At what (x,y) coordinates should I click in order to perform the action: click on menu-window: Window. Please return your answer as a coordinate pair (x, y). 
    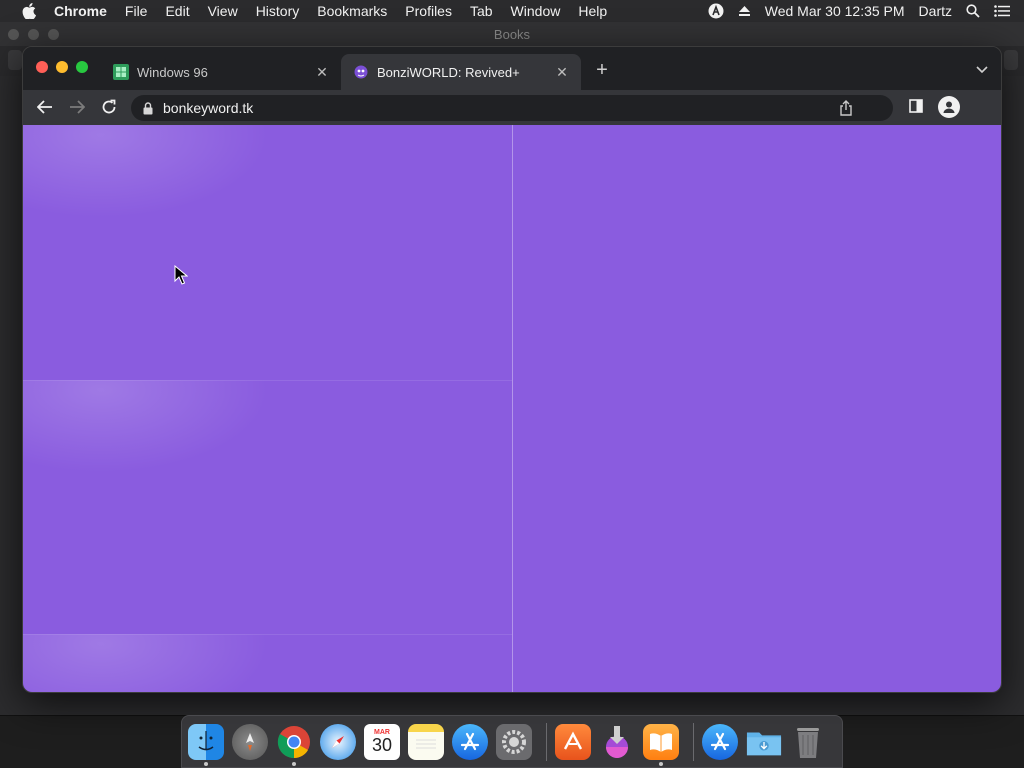
    Looking at the image, I should click on (536, 11).